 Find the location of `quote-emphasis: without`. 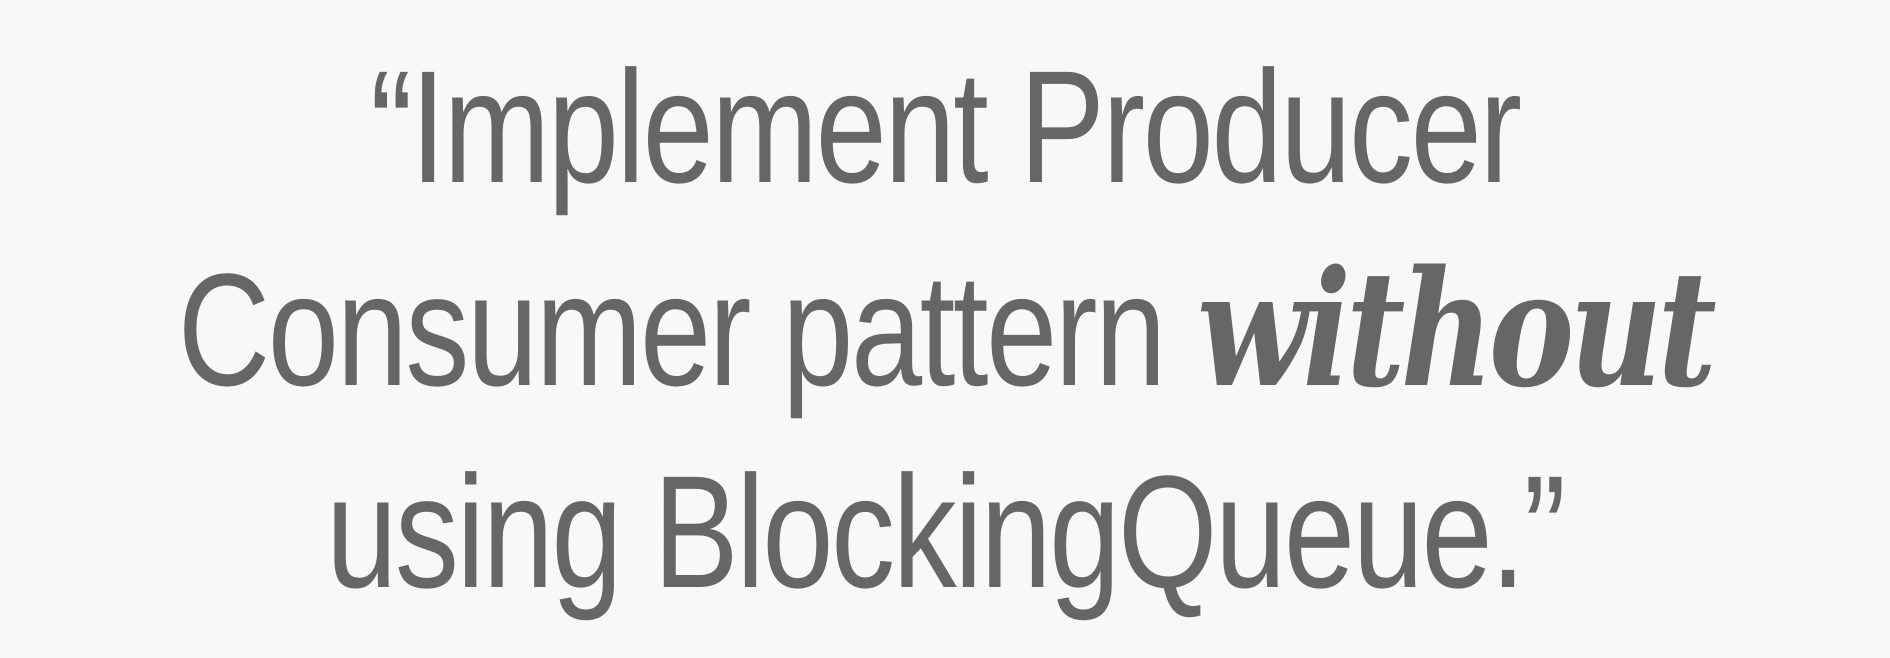

quote-emphasis: without is located at coordinates (1457, 328).